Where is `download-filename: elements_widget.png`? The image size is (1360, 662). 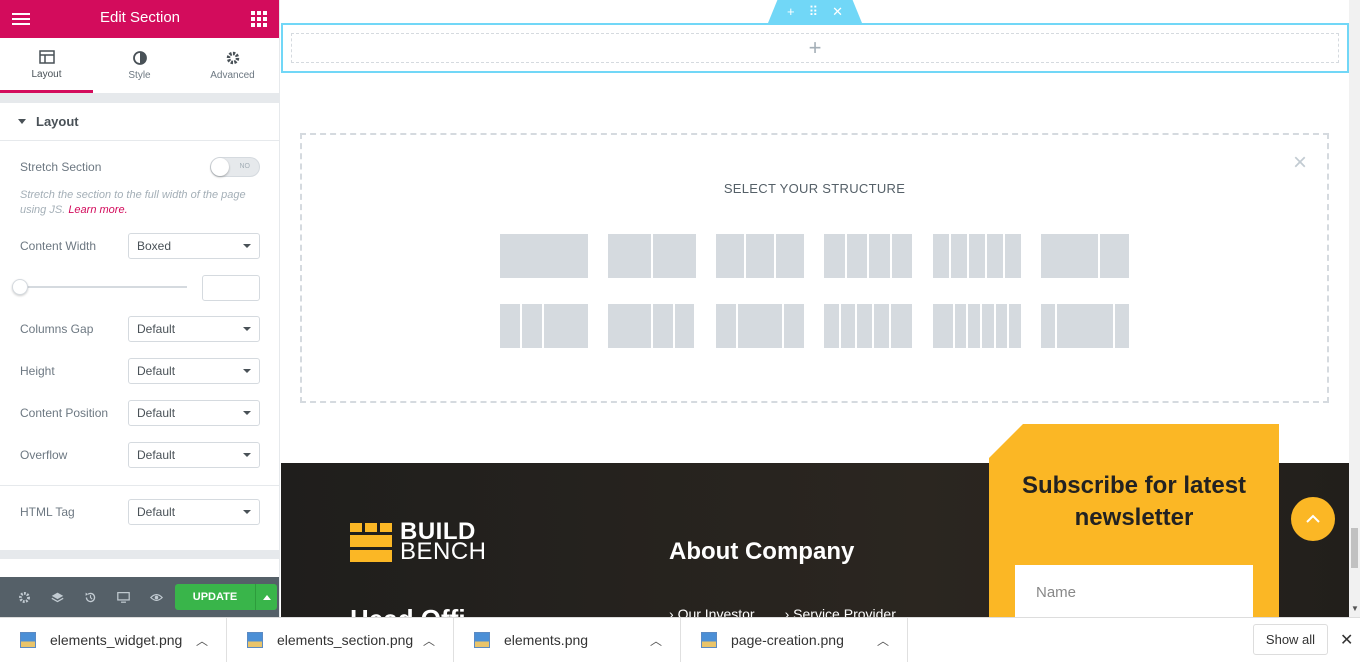 download-filename: elements_widget.png is located at coordinates (116, 640).